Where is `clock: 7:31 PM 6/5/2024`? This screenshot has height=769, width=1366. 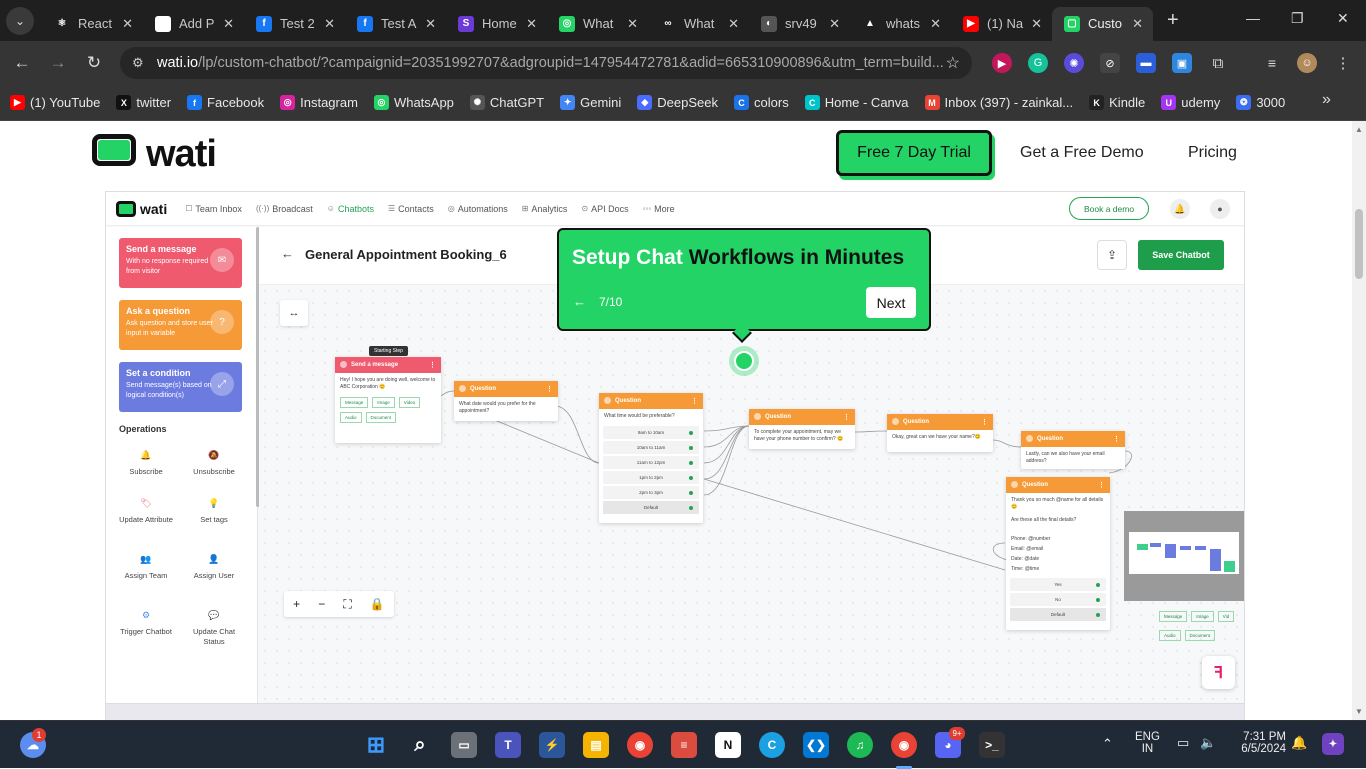
clock: 7:31 PM 6/5/2024 is located at coordinates (1258, 743).